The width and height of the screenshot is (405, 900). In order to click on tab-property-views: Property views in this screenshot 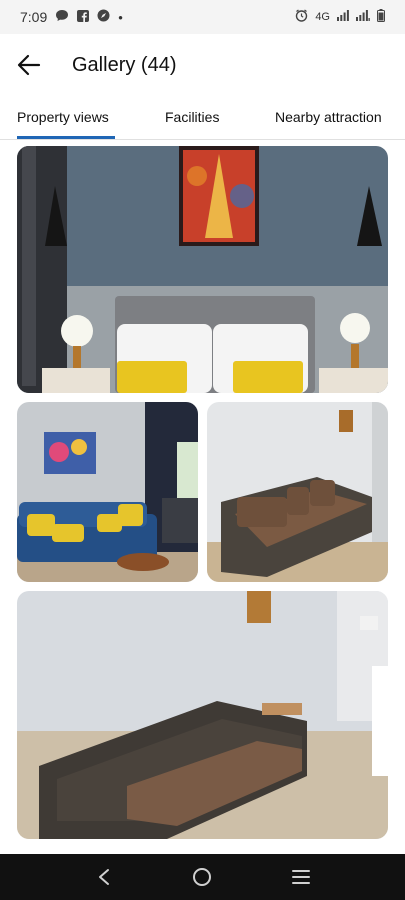, I will do `click(63, 117)`.